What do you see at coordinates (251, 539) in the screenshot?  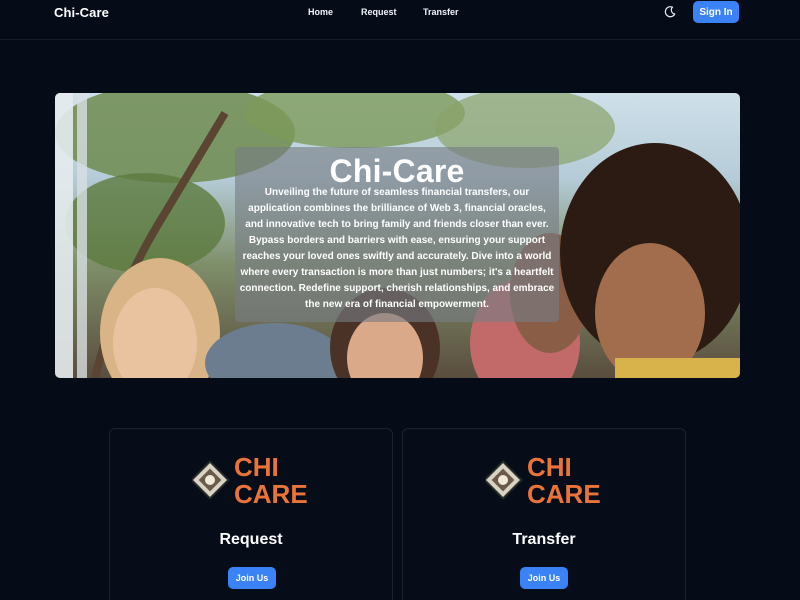 I see `card-title-request: Request` at bounding box center [251, 539].